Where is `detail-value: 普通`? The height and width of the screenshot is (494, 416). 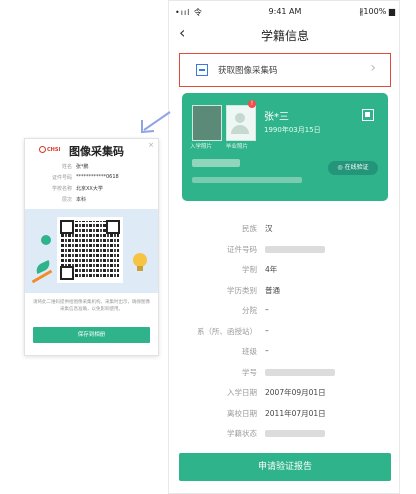 detail-value: 普通 is located at coordinates (272, 290).